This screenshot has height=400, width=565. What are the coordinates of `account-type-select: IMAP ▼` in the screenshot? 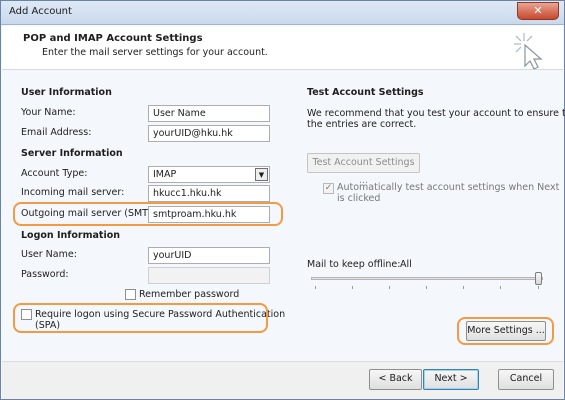 It's located at (209, 174).